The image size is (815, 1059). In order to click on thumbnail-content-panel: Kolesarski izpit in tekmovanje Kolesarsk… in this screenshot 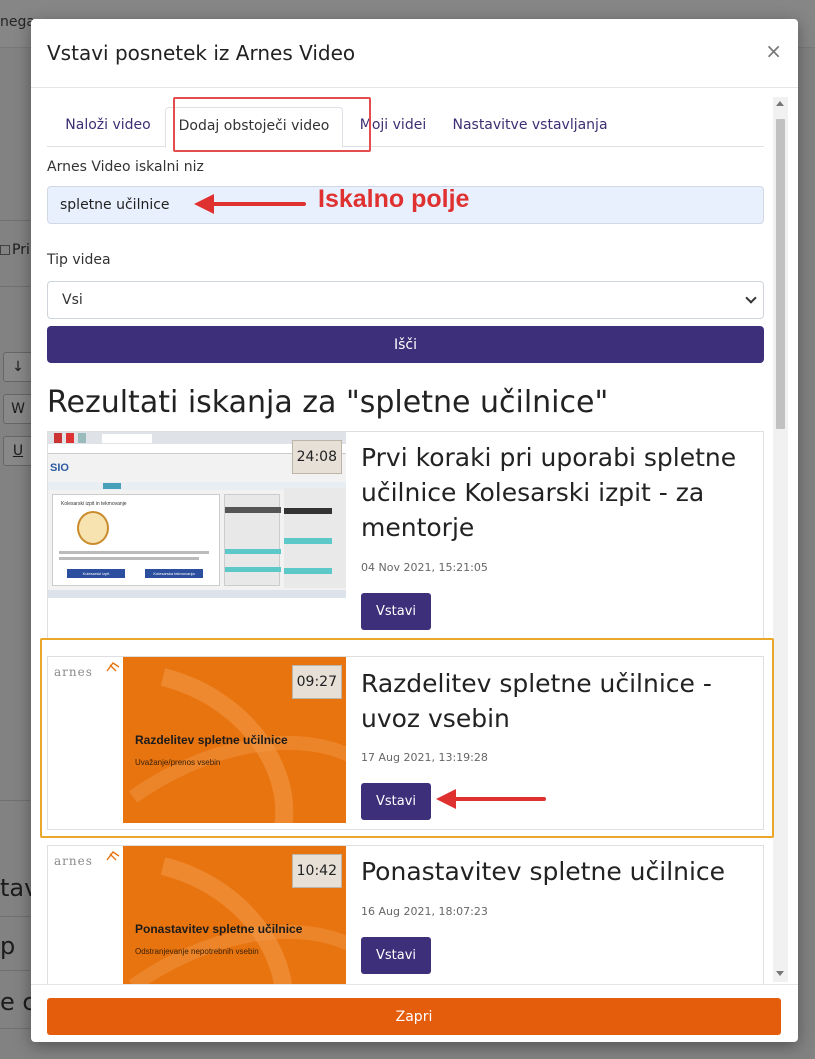, I will do `click(136, 540)`.